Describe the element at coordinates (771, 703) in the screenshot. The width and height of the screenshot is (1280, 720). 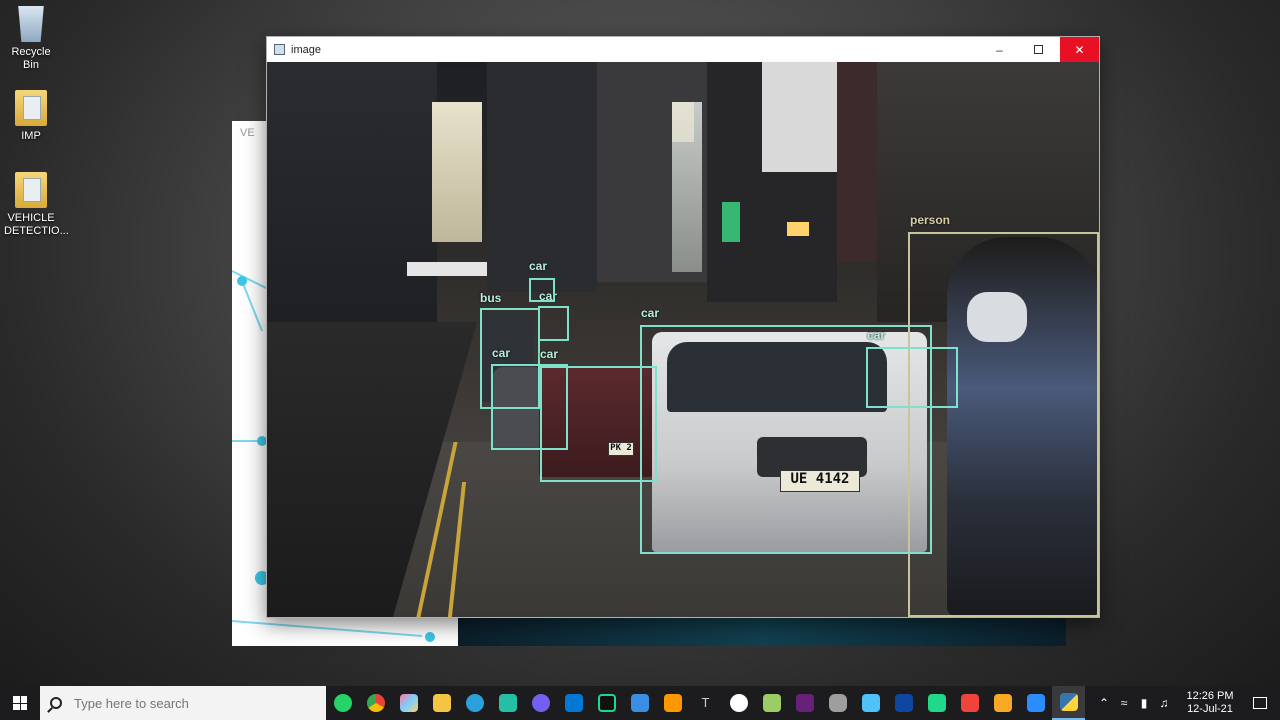
I see `notepad-plus-icon` at that location.